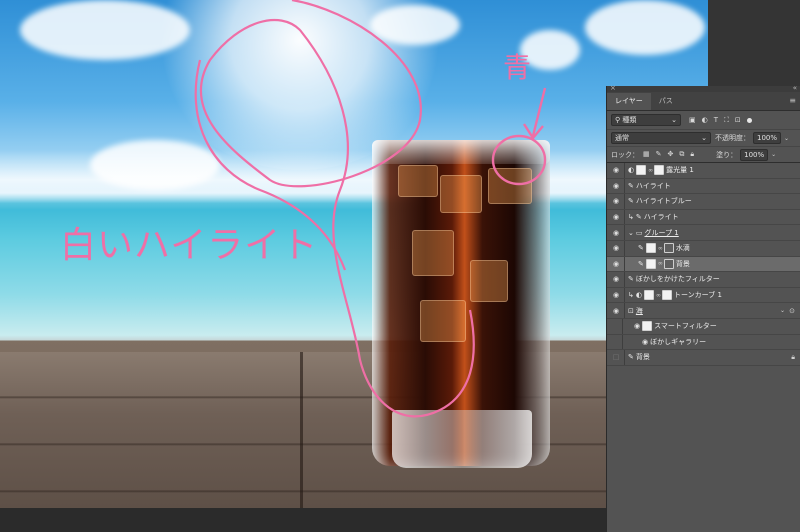  I want to click on layer-row: ◉ ✎ ハイライトブルー, so click(703, 202).